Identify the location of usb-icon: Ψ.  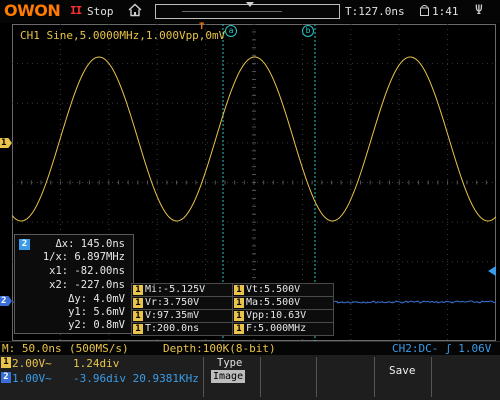
(479, 10).